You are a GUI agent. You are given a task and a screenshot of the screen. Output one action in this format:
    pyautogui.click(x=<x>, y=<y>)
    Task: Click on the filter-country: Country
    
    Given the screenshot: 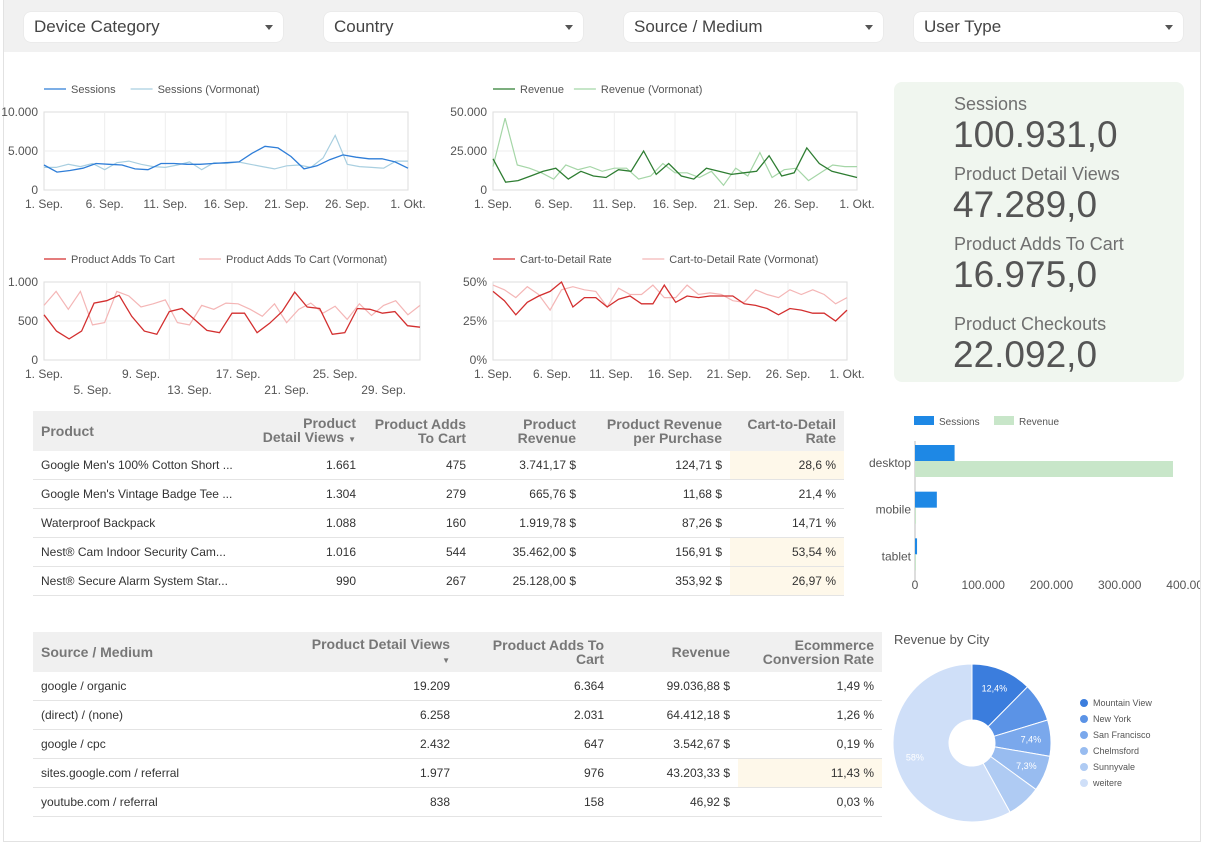 What is the action you would take?
    pyautogui.click(x=453, y=27)
    